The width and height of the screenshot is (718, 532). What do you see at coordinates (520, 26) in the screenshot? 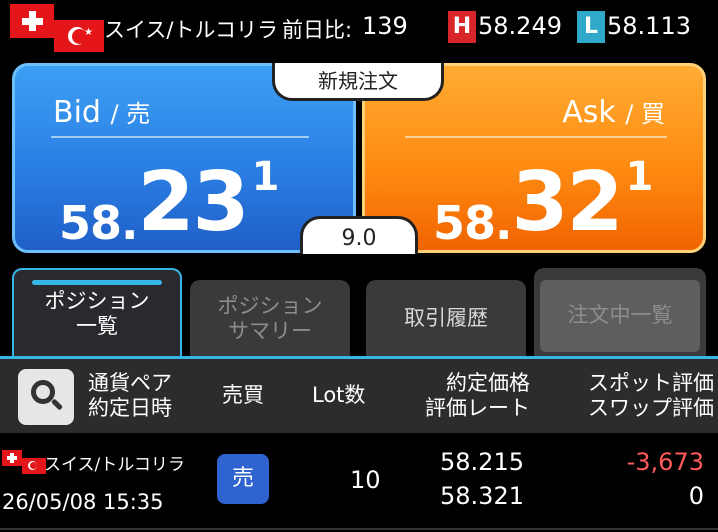
I see `high-value: 58.249` at bounding box center [520, 26].